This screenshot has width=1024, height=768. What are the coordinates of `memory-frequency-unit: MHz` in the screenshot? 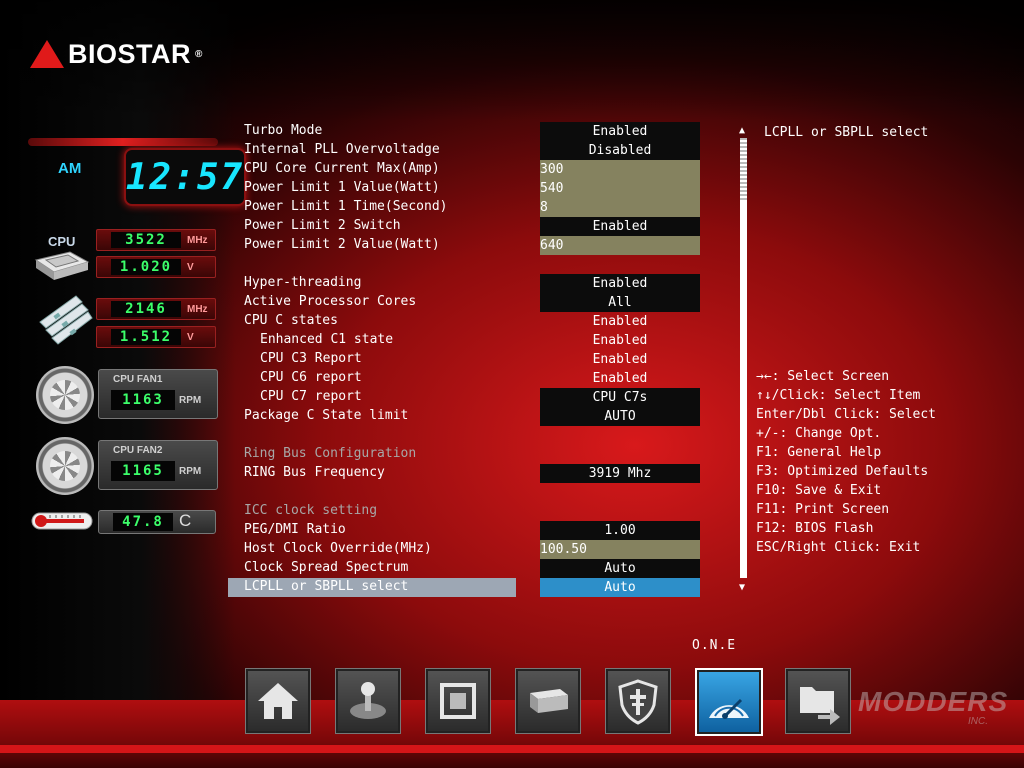 It's located at (197, 309).